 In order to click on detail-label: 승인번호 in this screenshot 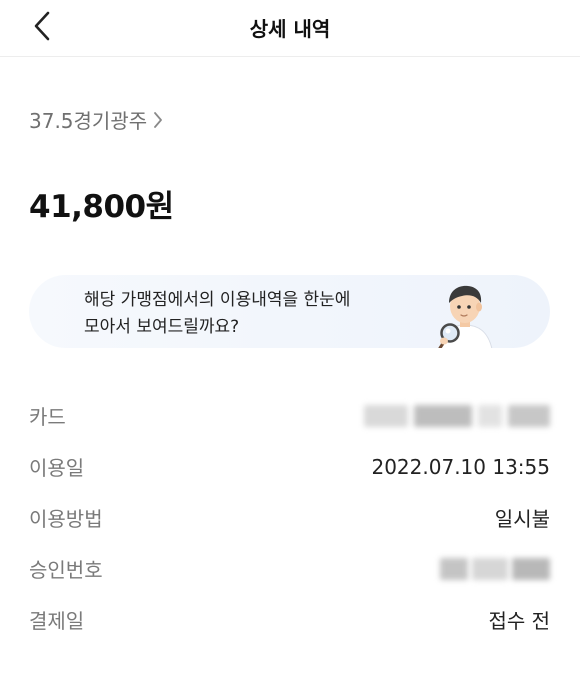, I will do `click(66, 570)`.